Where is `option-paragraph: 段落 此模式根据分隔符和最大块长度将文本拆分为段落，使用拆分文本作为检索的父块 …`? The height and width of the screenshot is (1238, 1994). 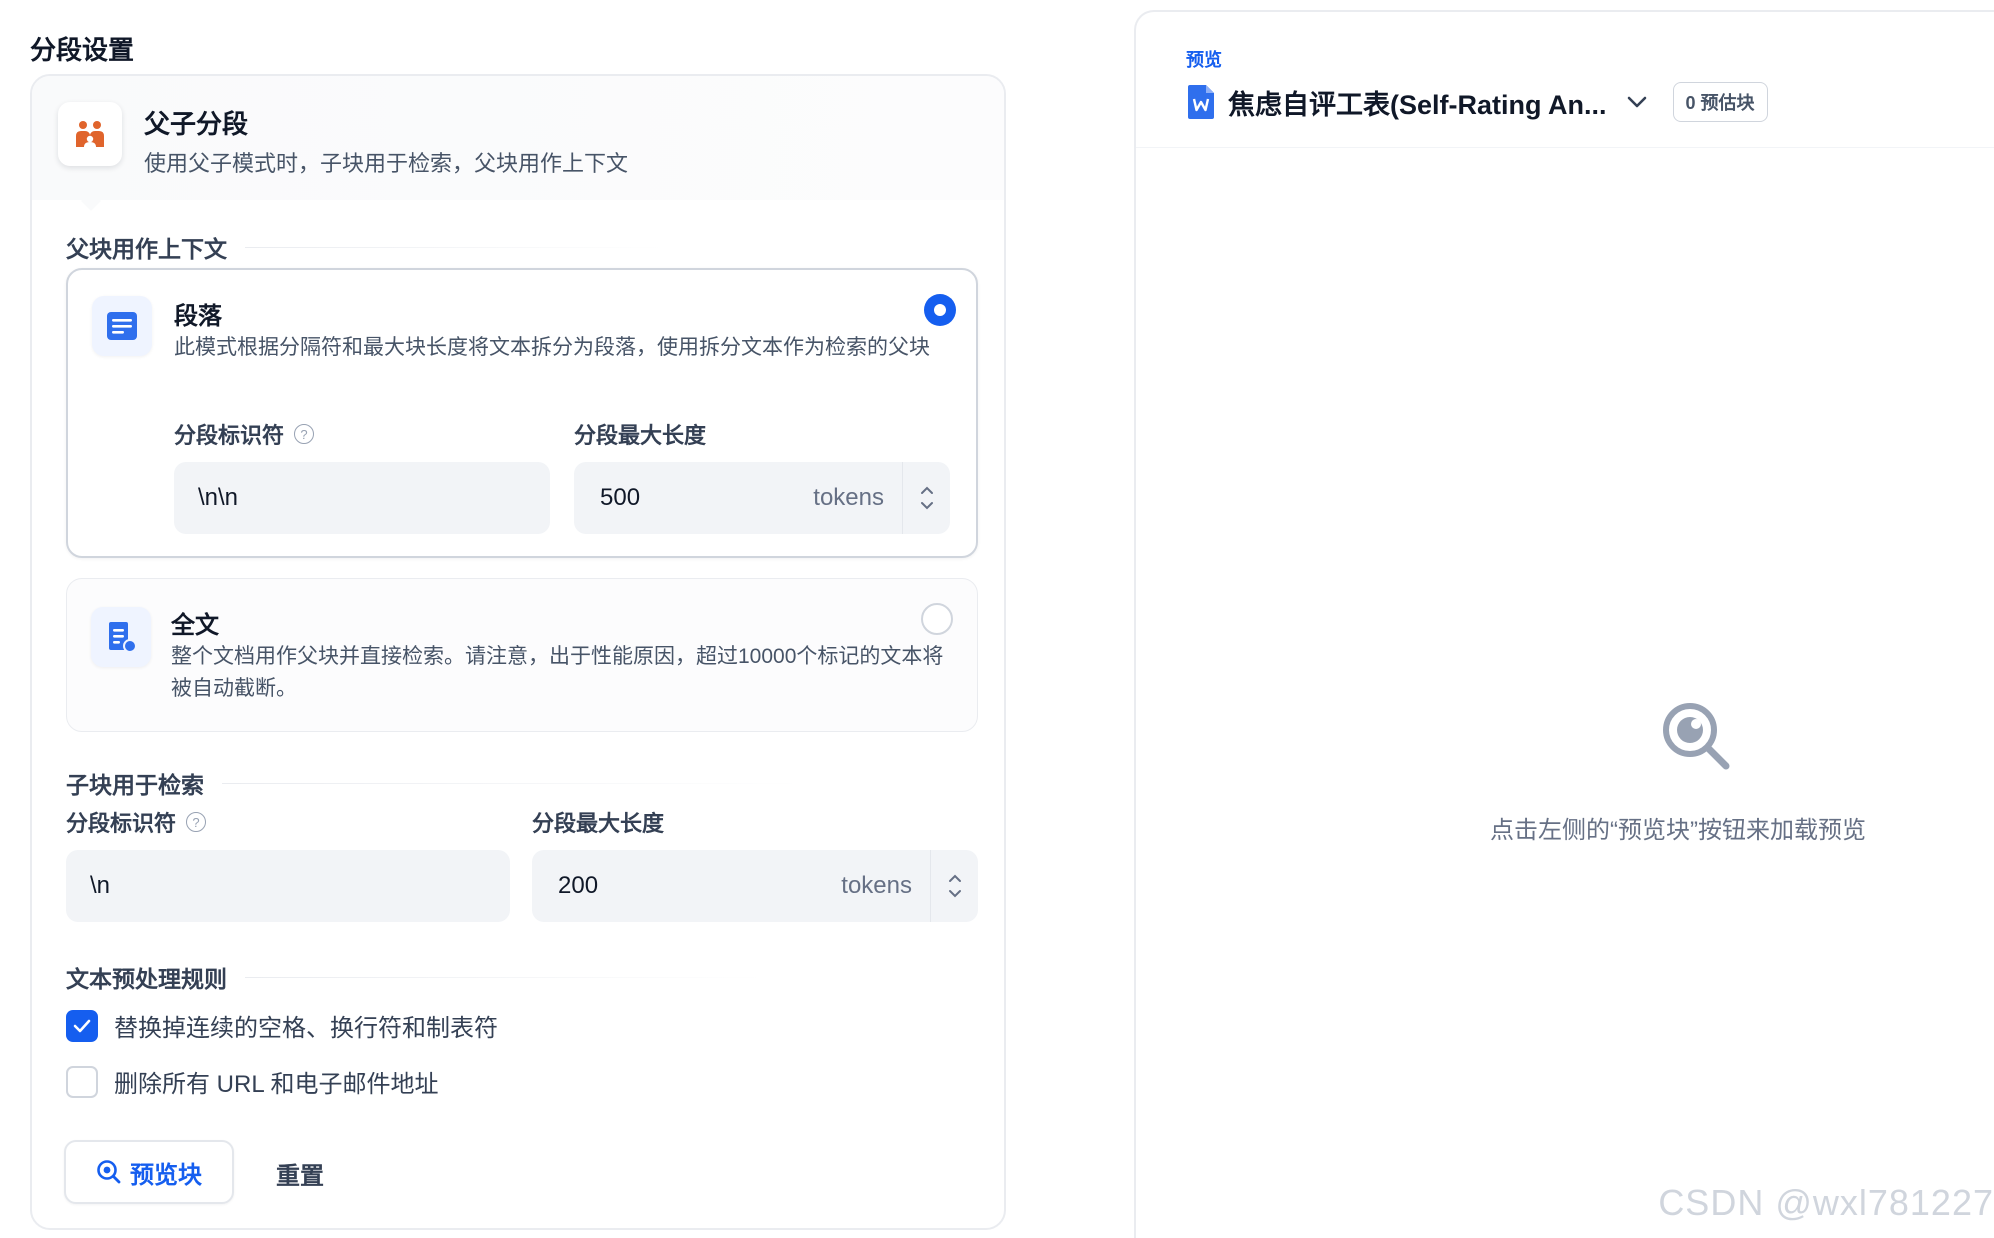
option-paragraph: 段落 此模式根据分隔符和最大块长度将文本拆分为段落，使用拆分文本作为检索的父块 … is located at coordinates (522, 413).